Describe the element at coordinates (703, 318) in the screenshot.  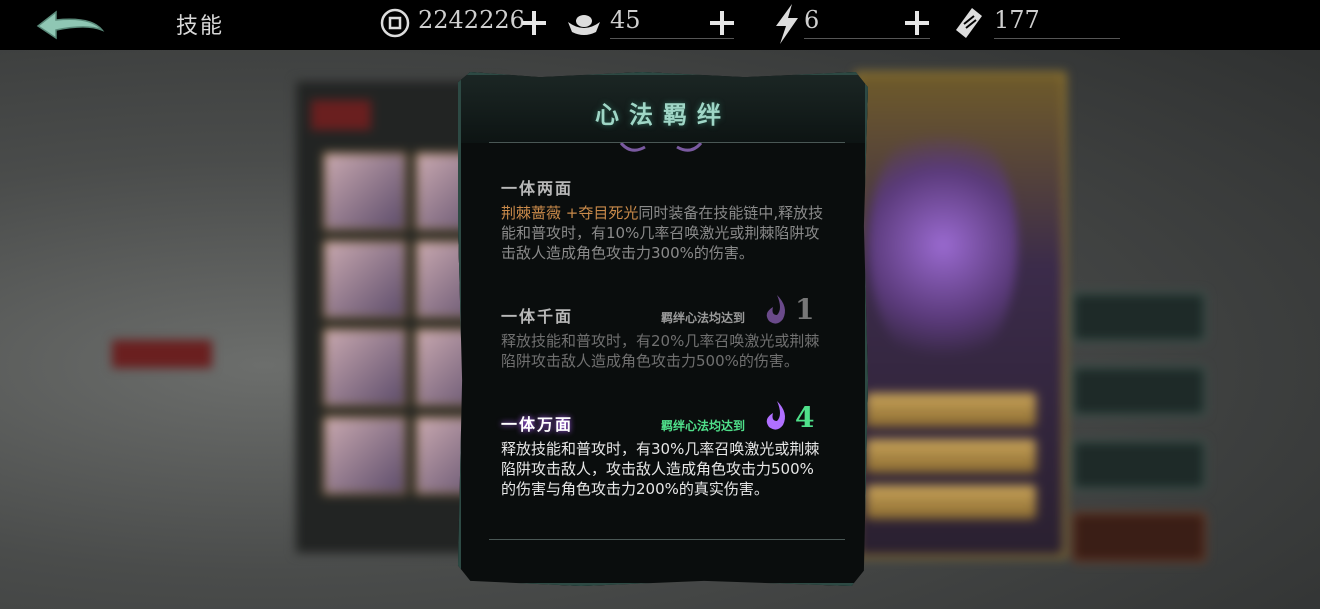
I see `bond-requirement-2: 羁绊心法均达到` at that location.